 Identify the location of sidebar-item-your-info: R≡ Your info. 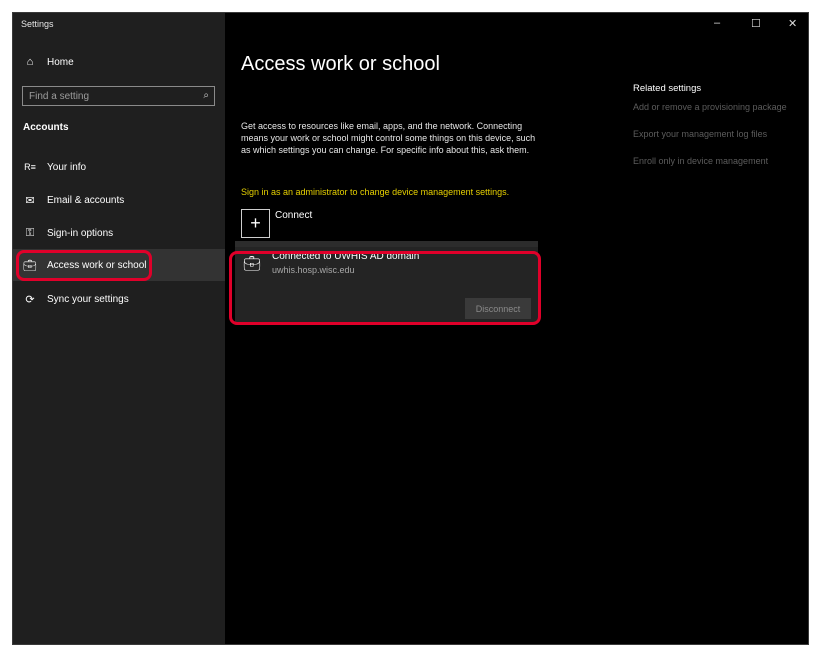
(119, 167).